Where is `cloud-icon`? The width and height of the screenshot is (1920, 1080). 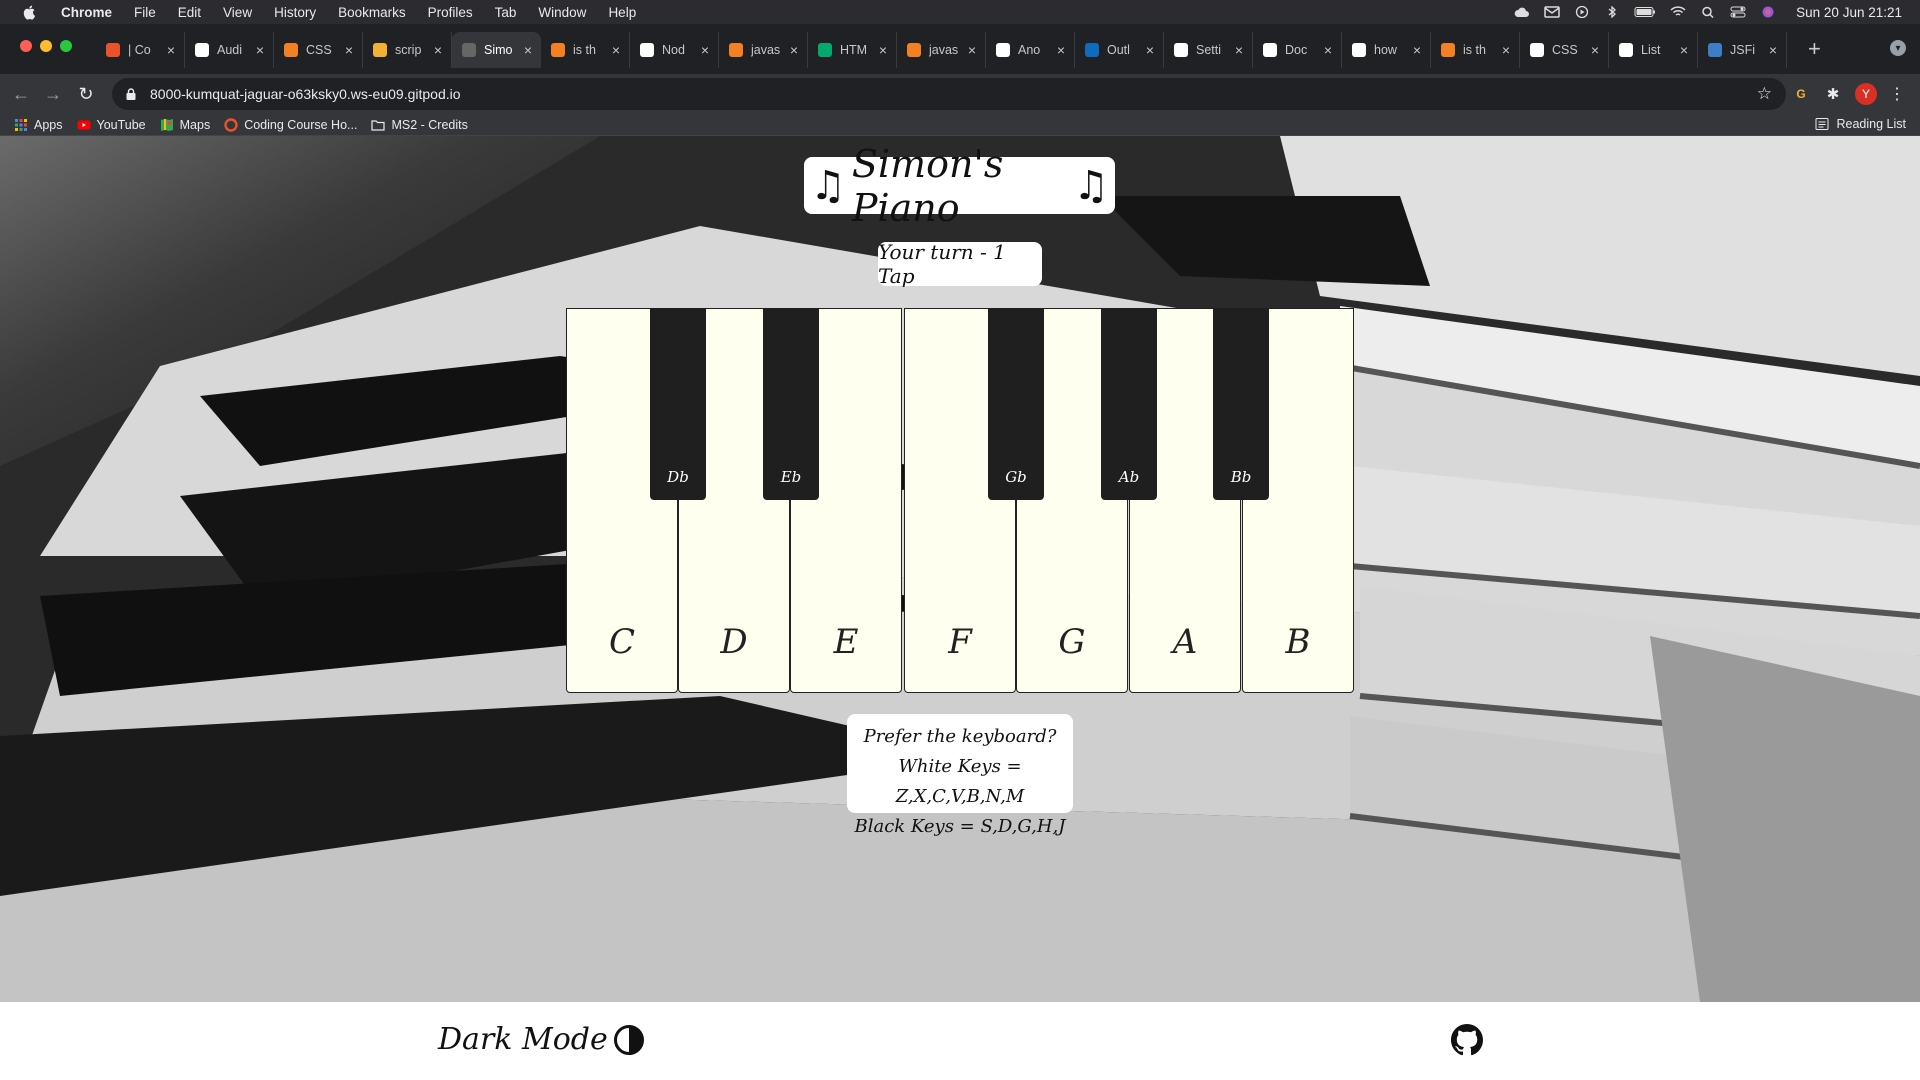 cloud-icon is located at coordinates (1522, 12).